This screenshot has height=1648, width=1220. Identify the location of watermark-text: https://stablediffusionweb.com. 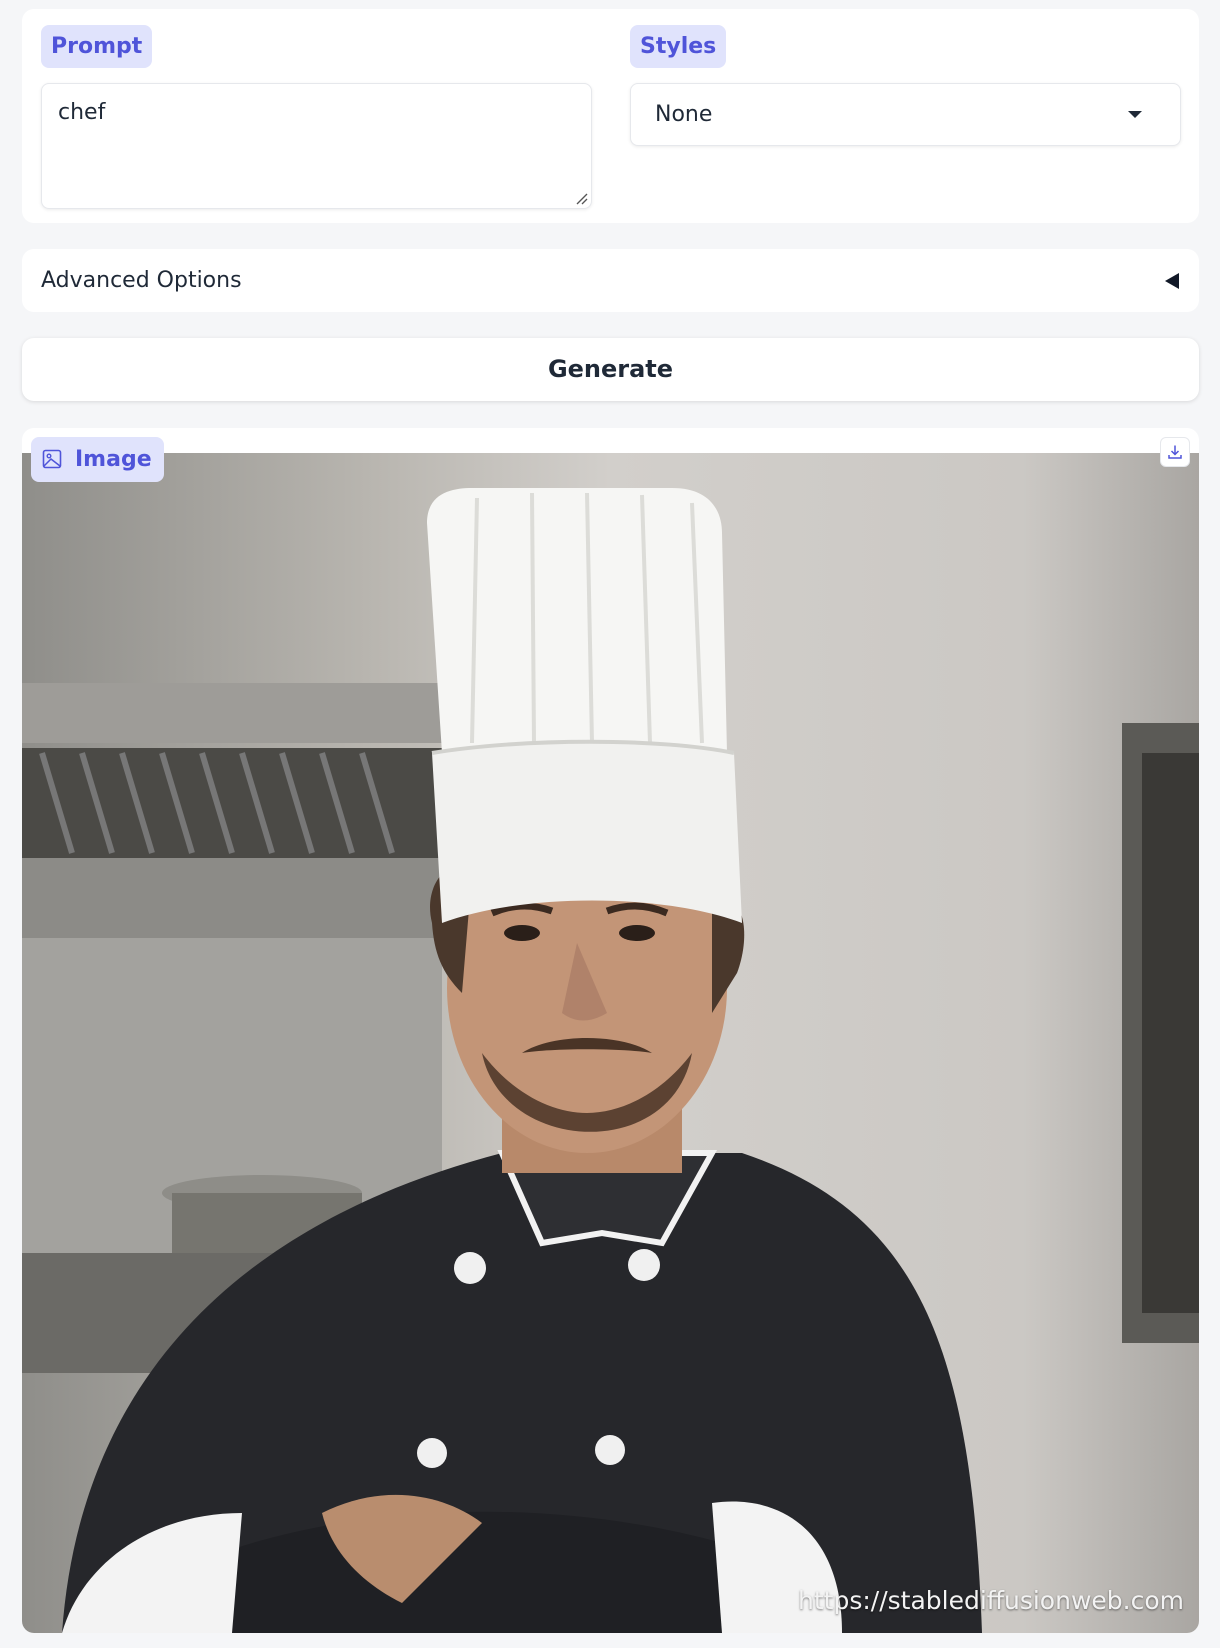
(991, 1600).